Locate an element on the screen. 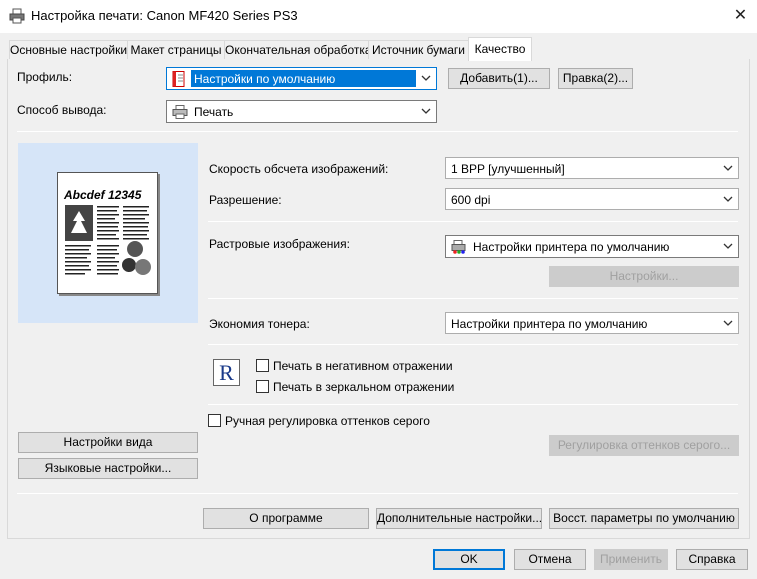  negative-checkbox is located at coordinates (262, 365).